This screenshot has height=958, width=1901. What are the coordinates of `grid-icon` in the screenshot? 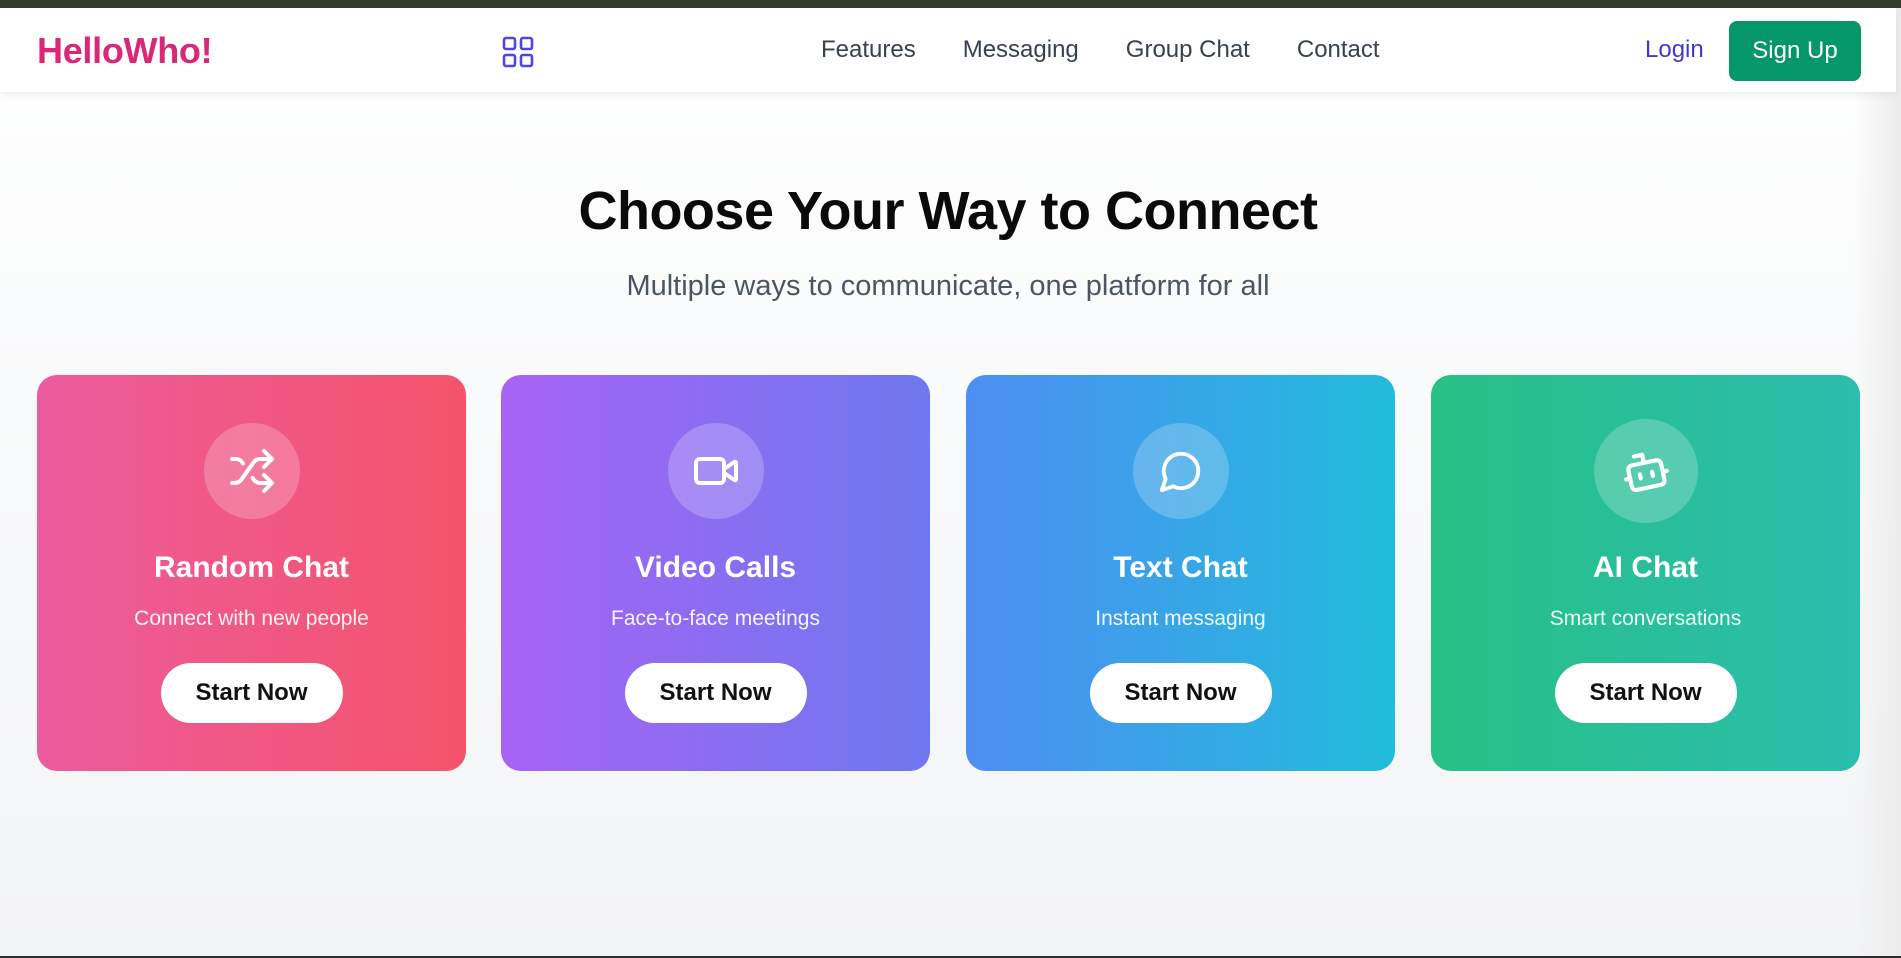 It's located at (518, 52).